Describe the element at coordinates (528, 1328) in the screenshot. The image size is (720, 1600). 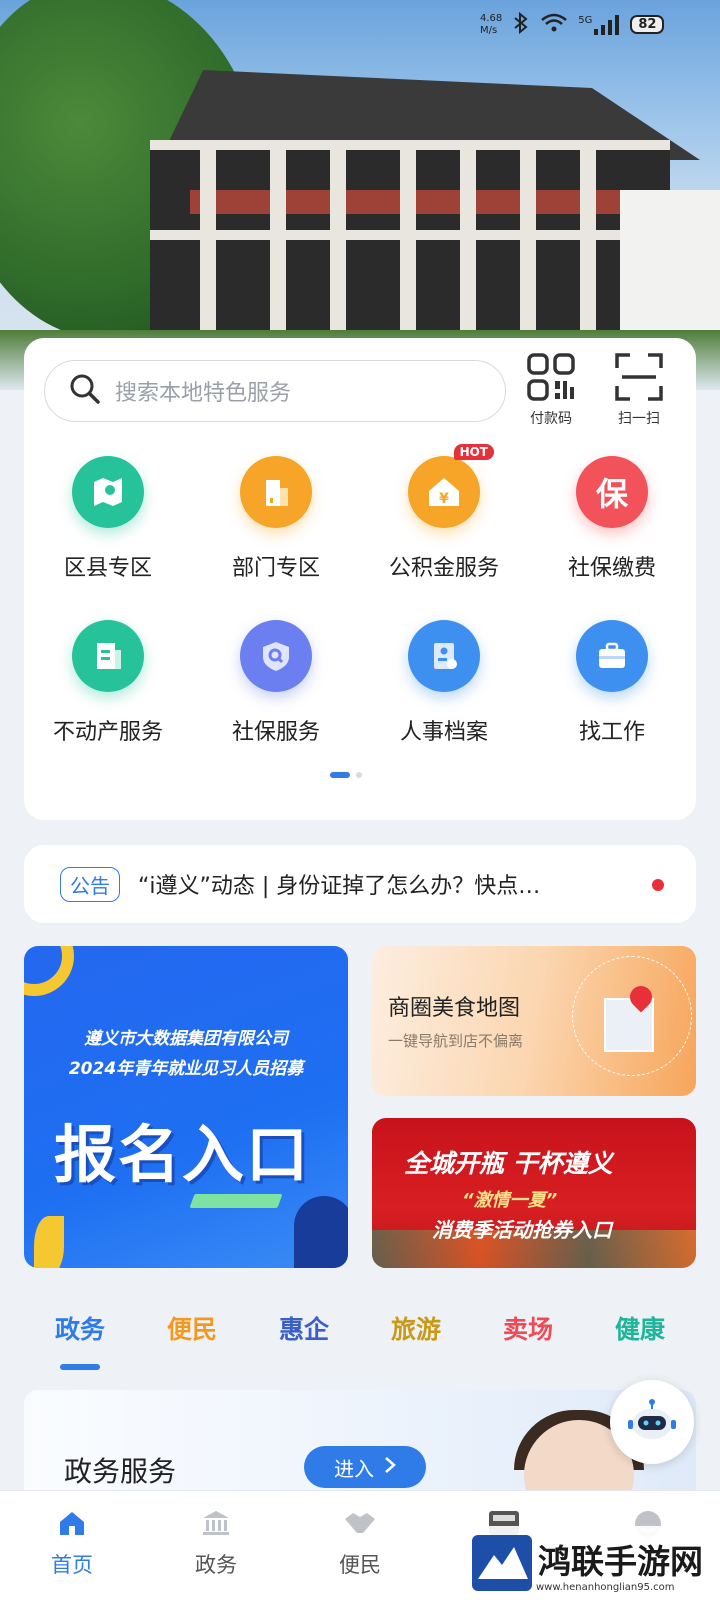
I see `tab-mall: 卖场` at that location.